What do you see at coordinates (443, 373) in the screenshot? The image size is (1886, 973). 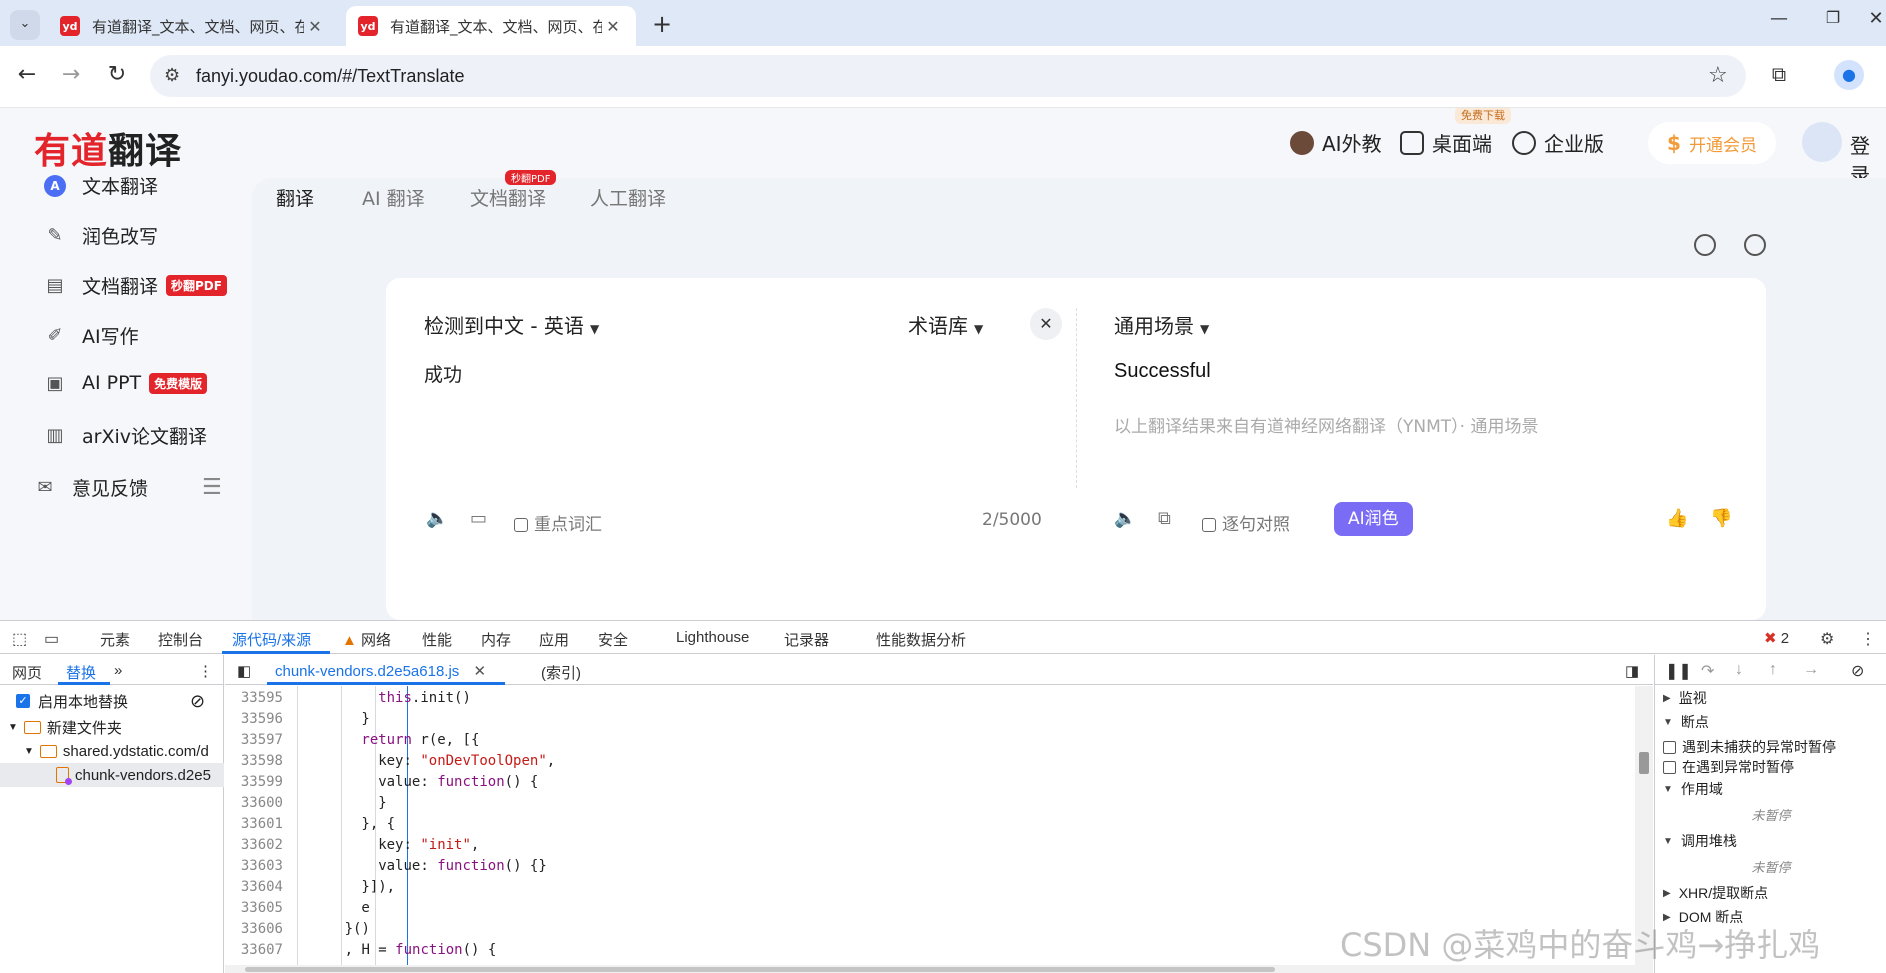 I see `source-text-input: 成功` at bounding box center [443, 373].